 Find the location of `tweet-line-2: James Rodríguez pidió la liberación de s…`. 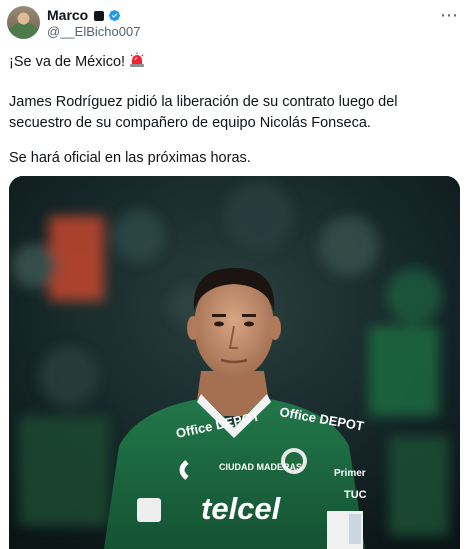

tweet-line-2: James Rodríguez pidió la liberación de s… is located at coordinates (203, 112).